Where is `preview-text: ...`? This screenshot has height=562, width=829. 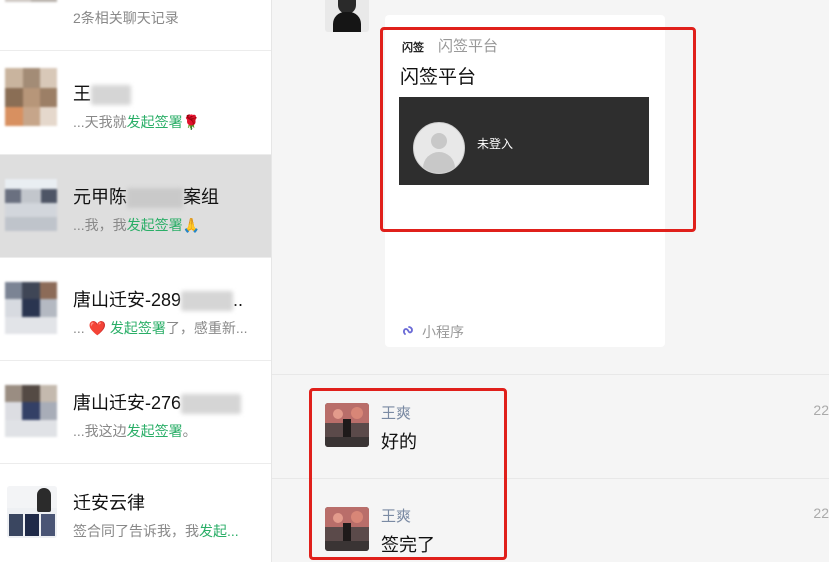 preview-text: ... is located at coordinates (81, 328).